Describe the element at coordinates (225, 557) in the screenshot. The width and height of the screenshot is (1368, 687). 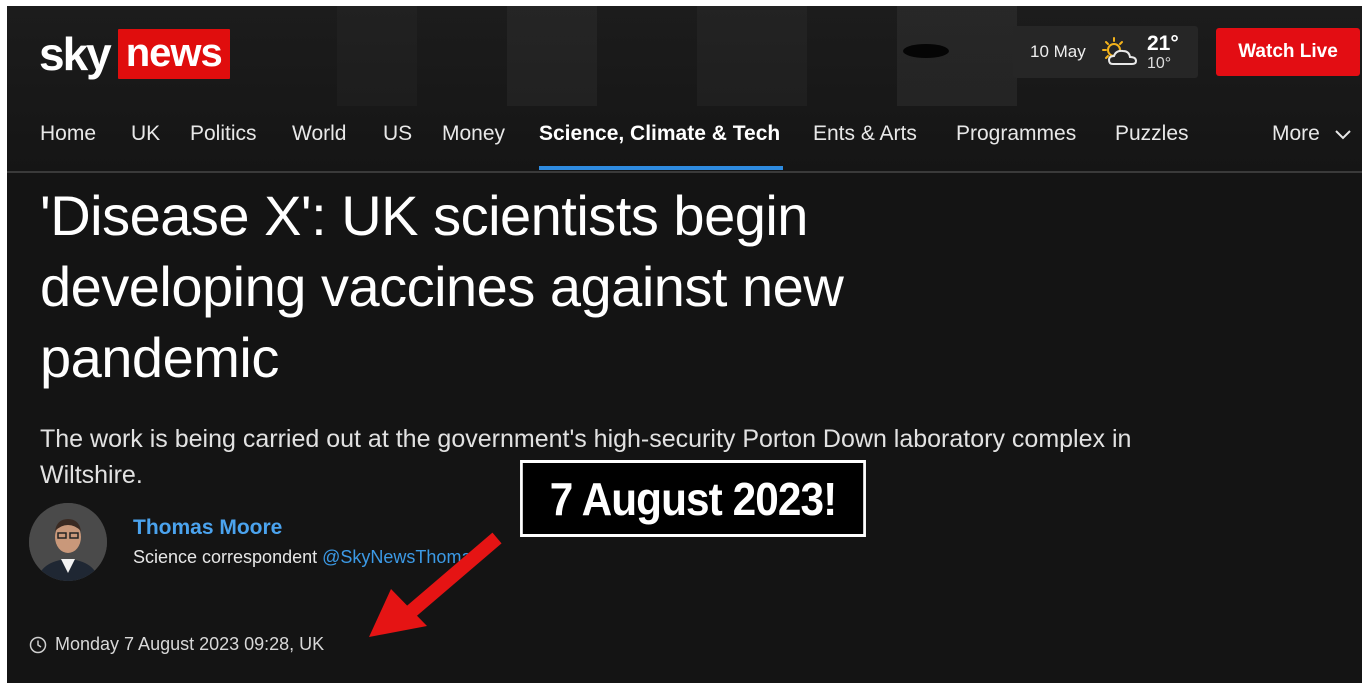
I see `author-role-text: Science correspondent` at that location.